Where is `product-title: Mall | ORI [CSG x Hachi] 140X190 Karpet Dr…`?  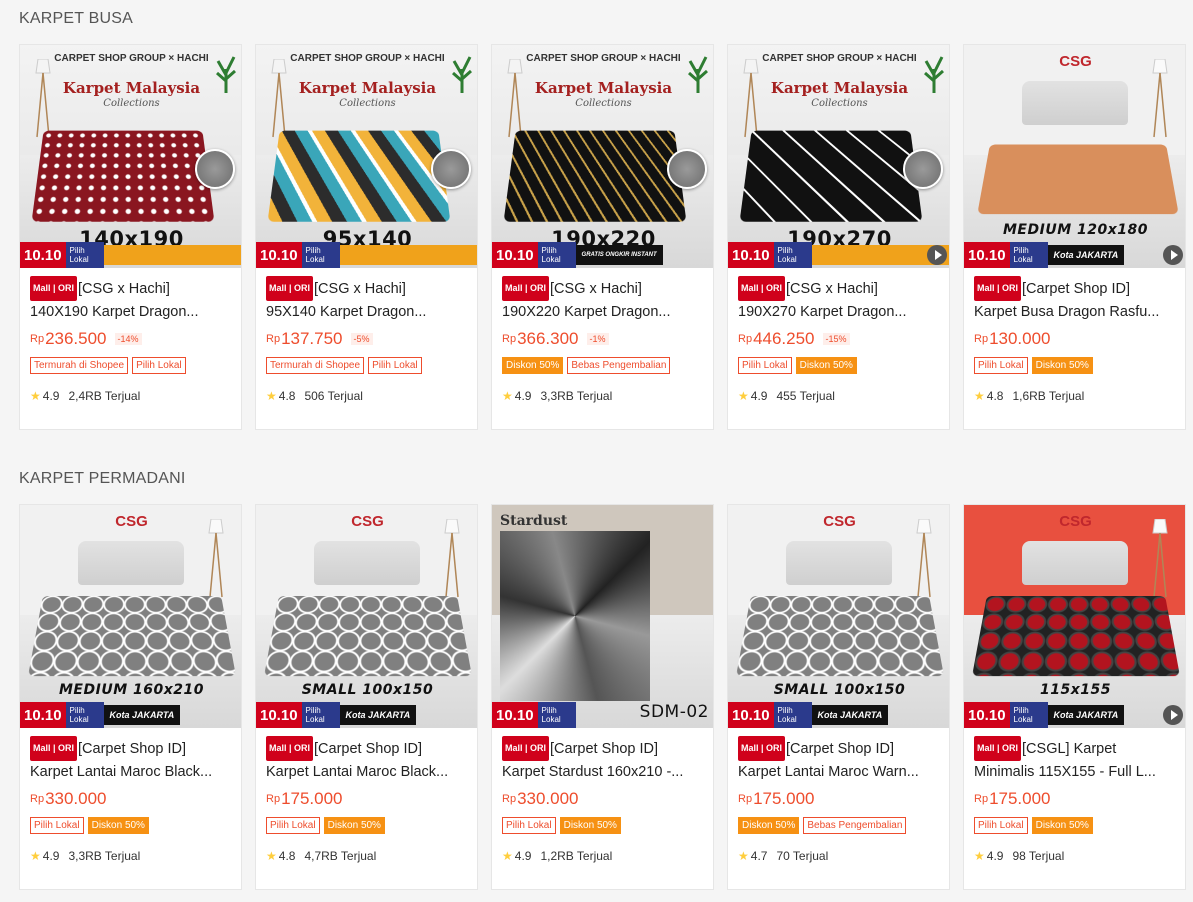
product-title: Mall | ORI [CSG x Hachi] 140X190 Karpet Dr… is located at coordinates (131, 299).